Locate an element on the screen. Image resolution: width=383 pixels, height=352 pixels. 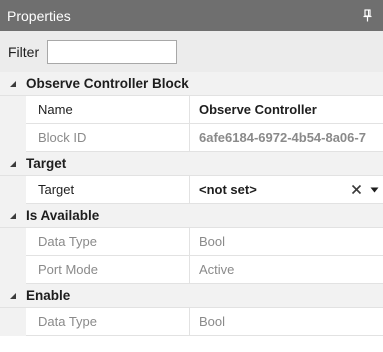
category-label: Enable is located at coordinates (48, 295).